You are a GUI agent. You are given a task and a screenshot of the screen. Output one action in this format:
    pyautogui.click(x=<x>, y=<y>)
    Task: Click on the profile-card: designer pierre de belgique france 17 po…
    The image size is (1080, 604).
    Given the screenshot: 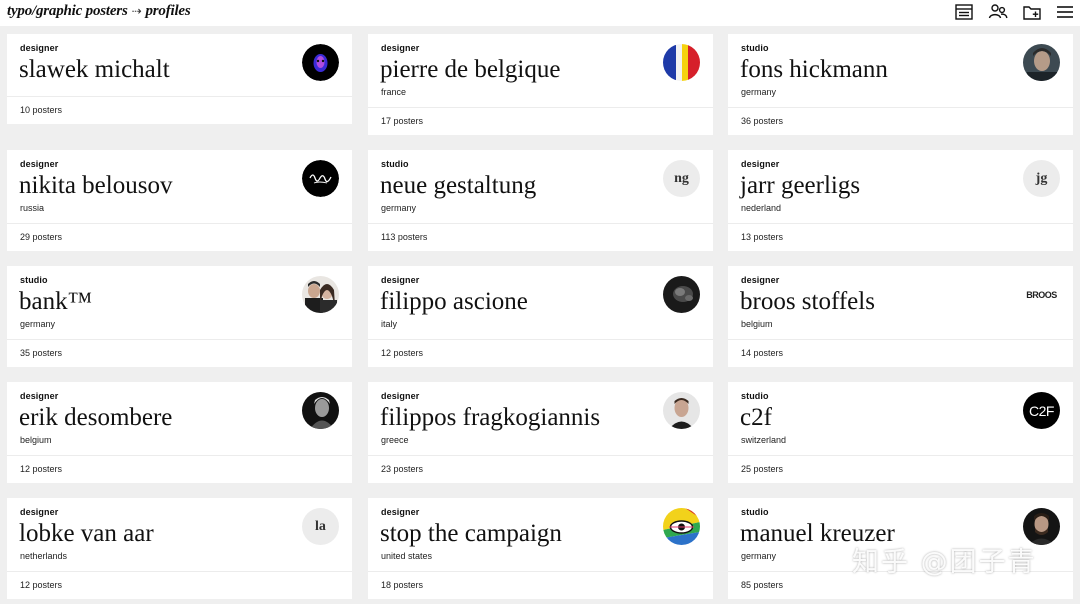 What is the action you would take?
    pyautogui.click(x=540, y=84)
    